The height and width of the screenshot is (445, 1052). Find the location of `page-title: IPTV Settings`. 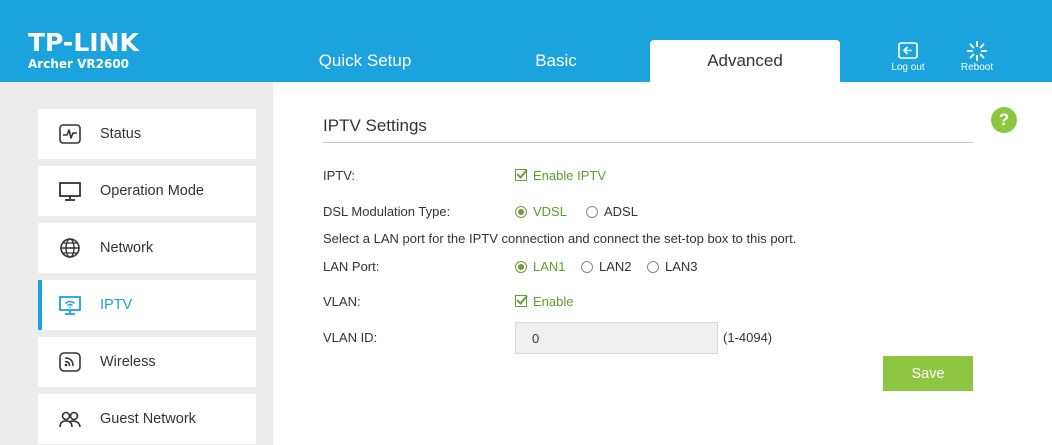

page-title: IPTV Settings is located at coordinates (375, 125).